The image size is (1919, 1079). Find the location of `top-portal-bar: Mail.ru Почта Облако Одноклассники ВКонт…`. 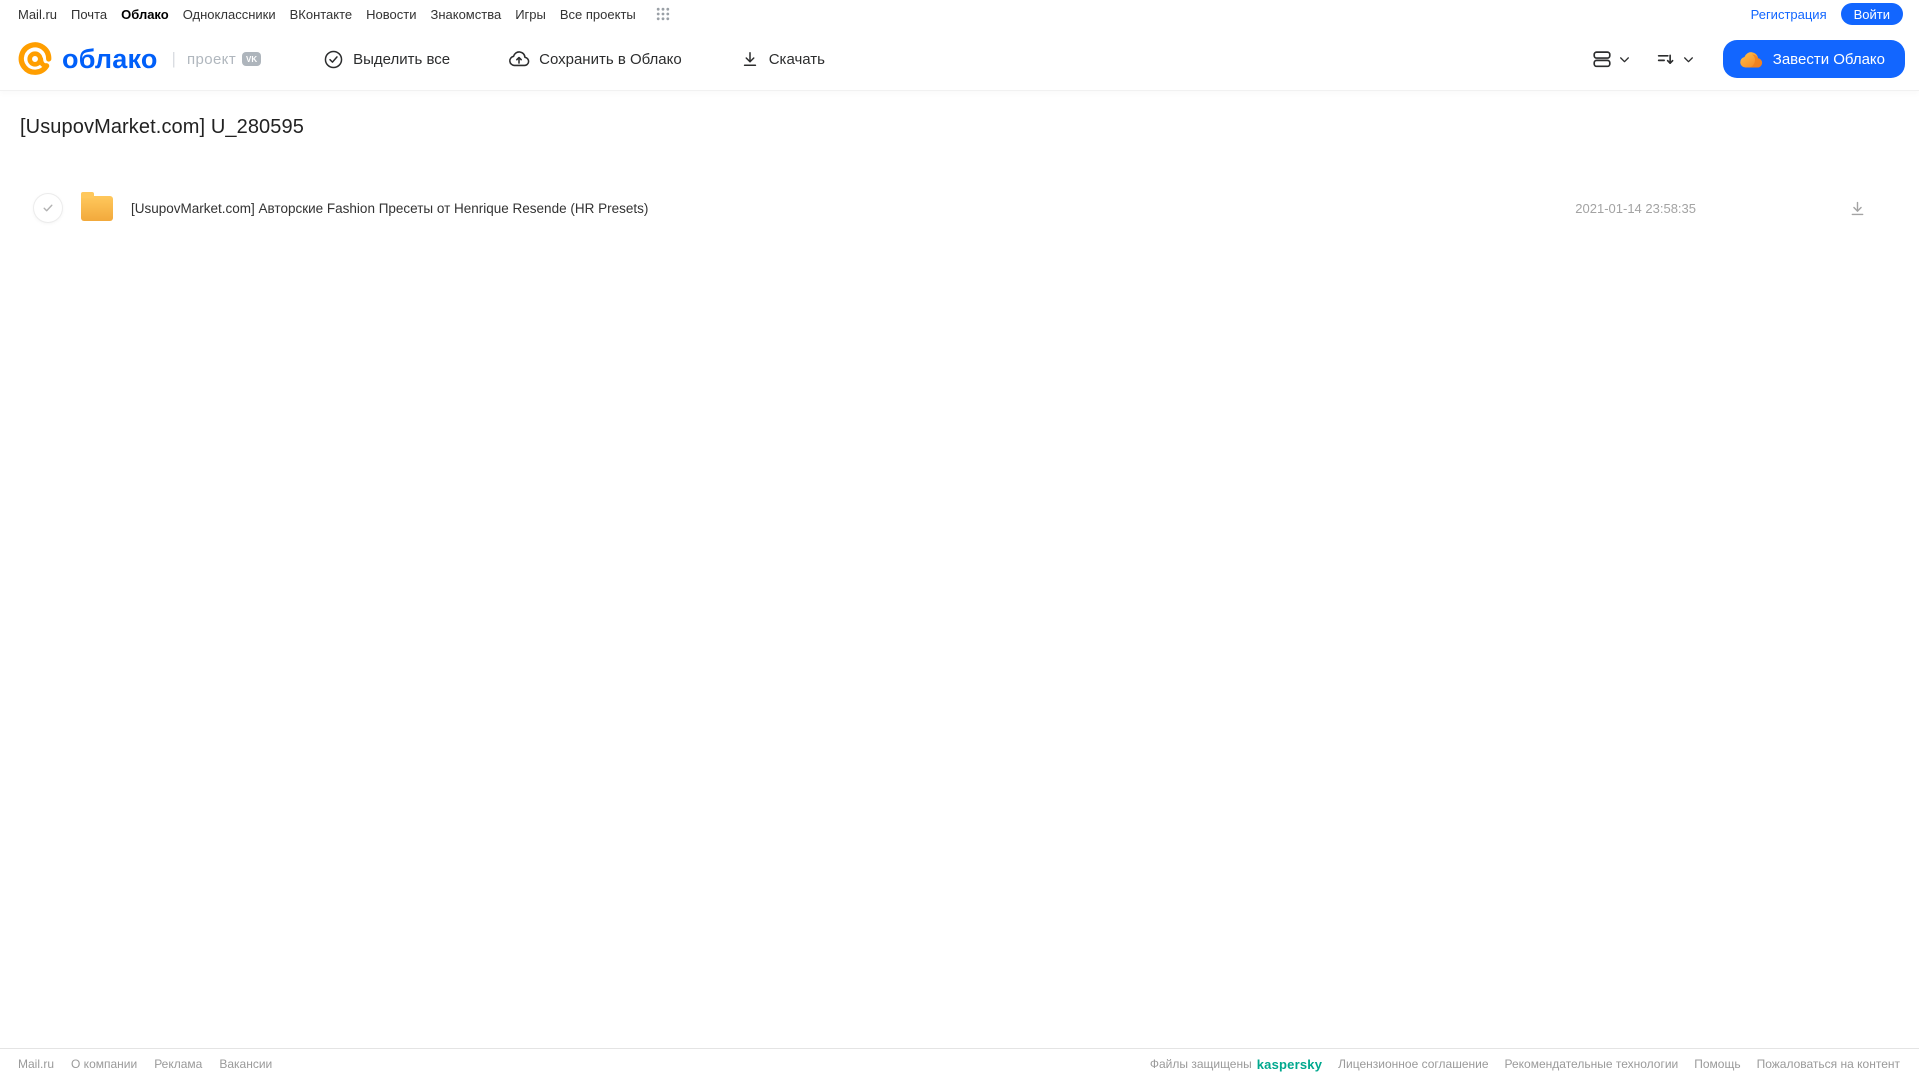

top-portal-bar: Mail.ru Почта Облако Одноклассники ВКонт… is located at coordinates (959, 14).